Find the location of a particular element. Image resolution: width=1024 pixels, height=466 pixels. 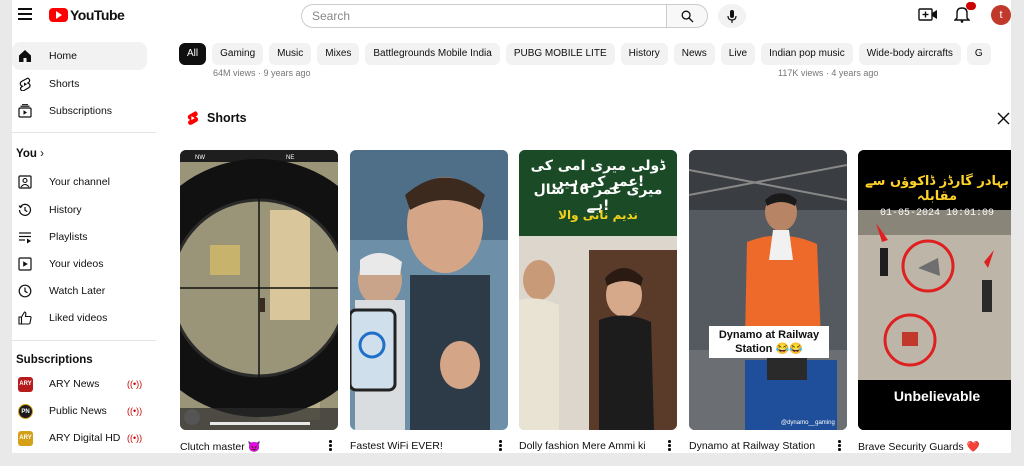

chip-gaming: Gaming is located at coordinates (238, 54).